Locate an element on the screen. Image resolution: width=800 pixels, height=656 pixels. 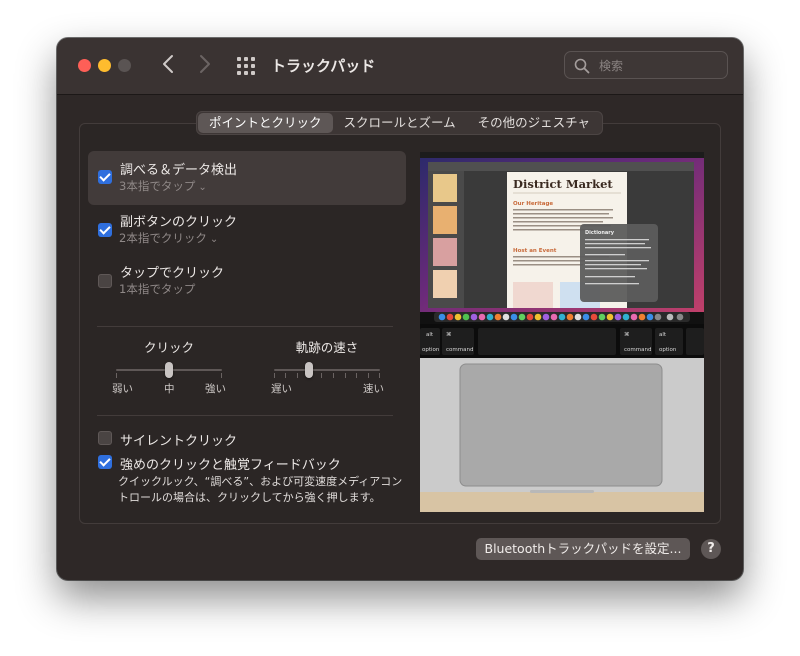
feature-title: 調べる＆データ検出 is located at coordinates (179, 170).